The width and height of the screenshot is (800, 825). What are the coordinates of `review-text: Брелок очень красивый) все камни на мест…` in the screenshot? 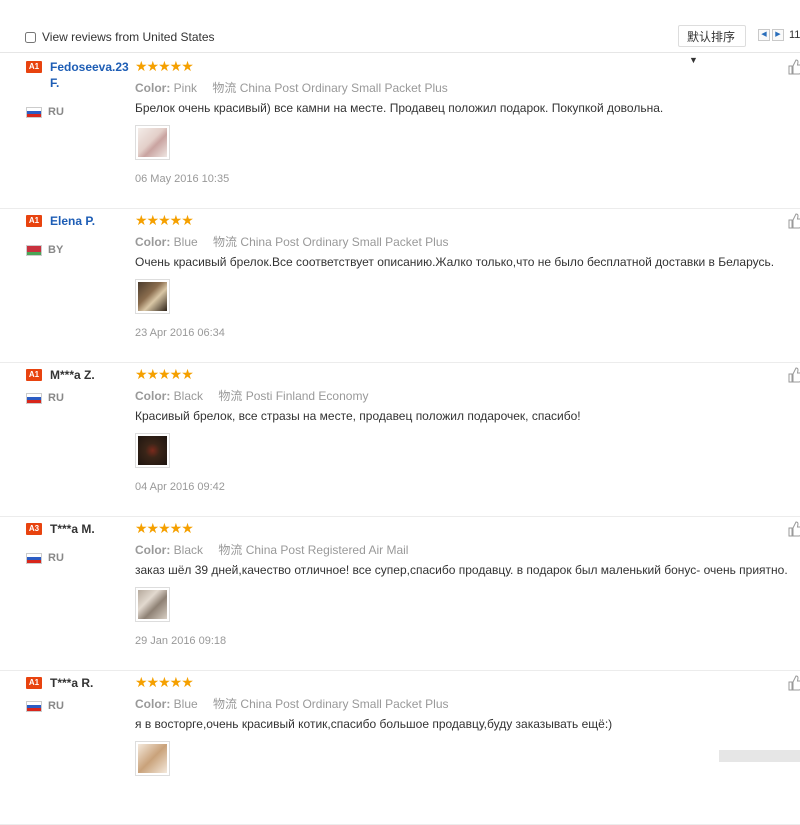 It's located at (399, 108).